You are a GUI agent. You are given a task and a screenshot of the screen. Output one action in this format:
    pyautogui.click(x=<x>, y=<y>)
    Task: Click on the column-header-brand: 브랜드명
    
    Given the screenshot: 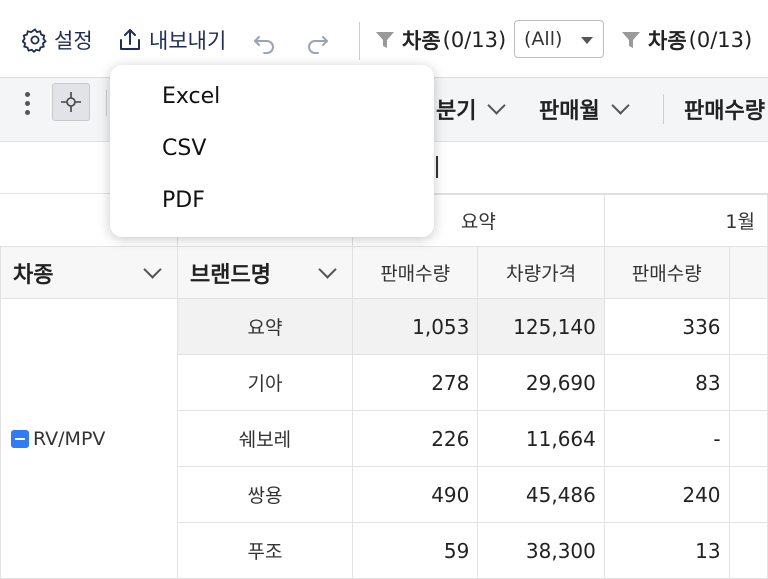 What is the action you would take?
    pyautogui.click(x=264, y=272)
    